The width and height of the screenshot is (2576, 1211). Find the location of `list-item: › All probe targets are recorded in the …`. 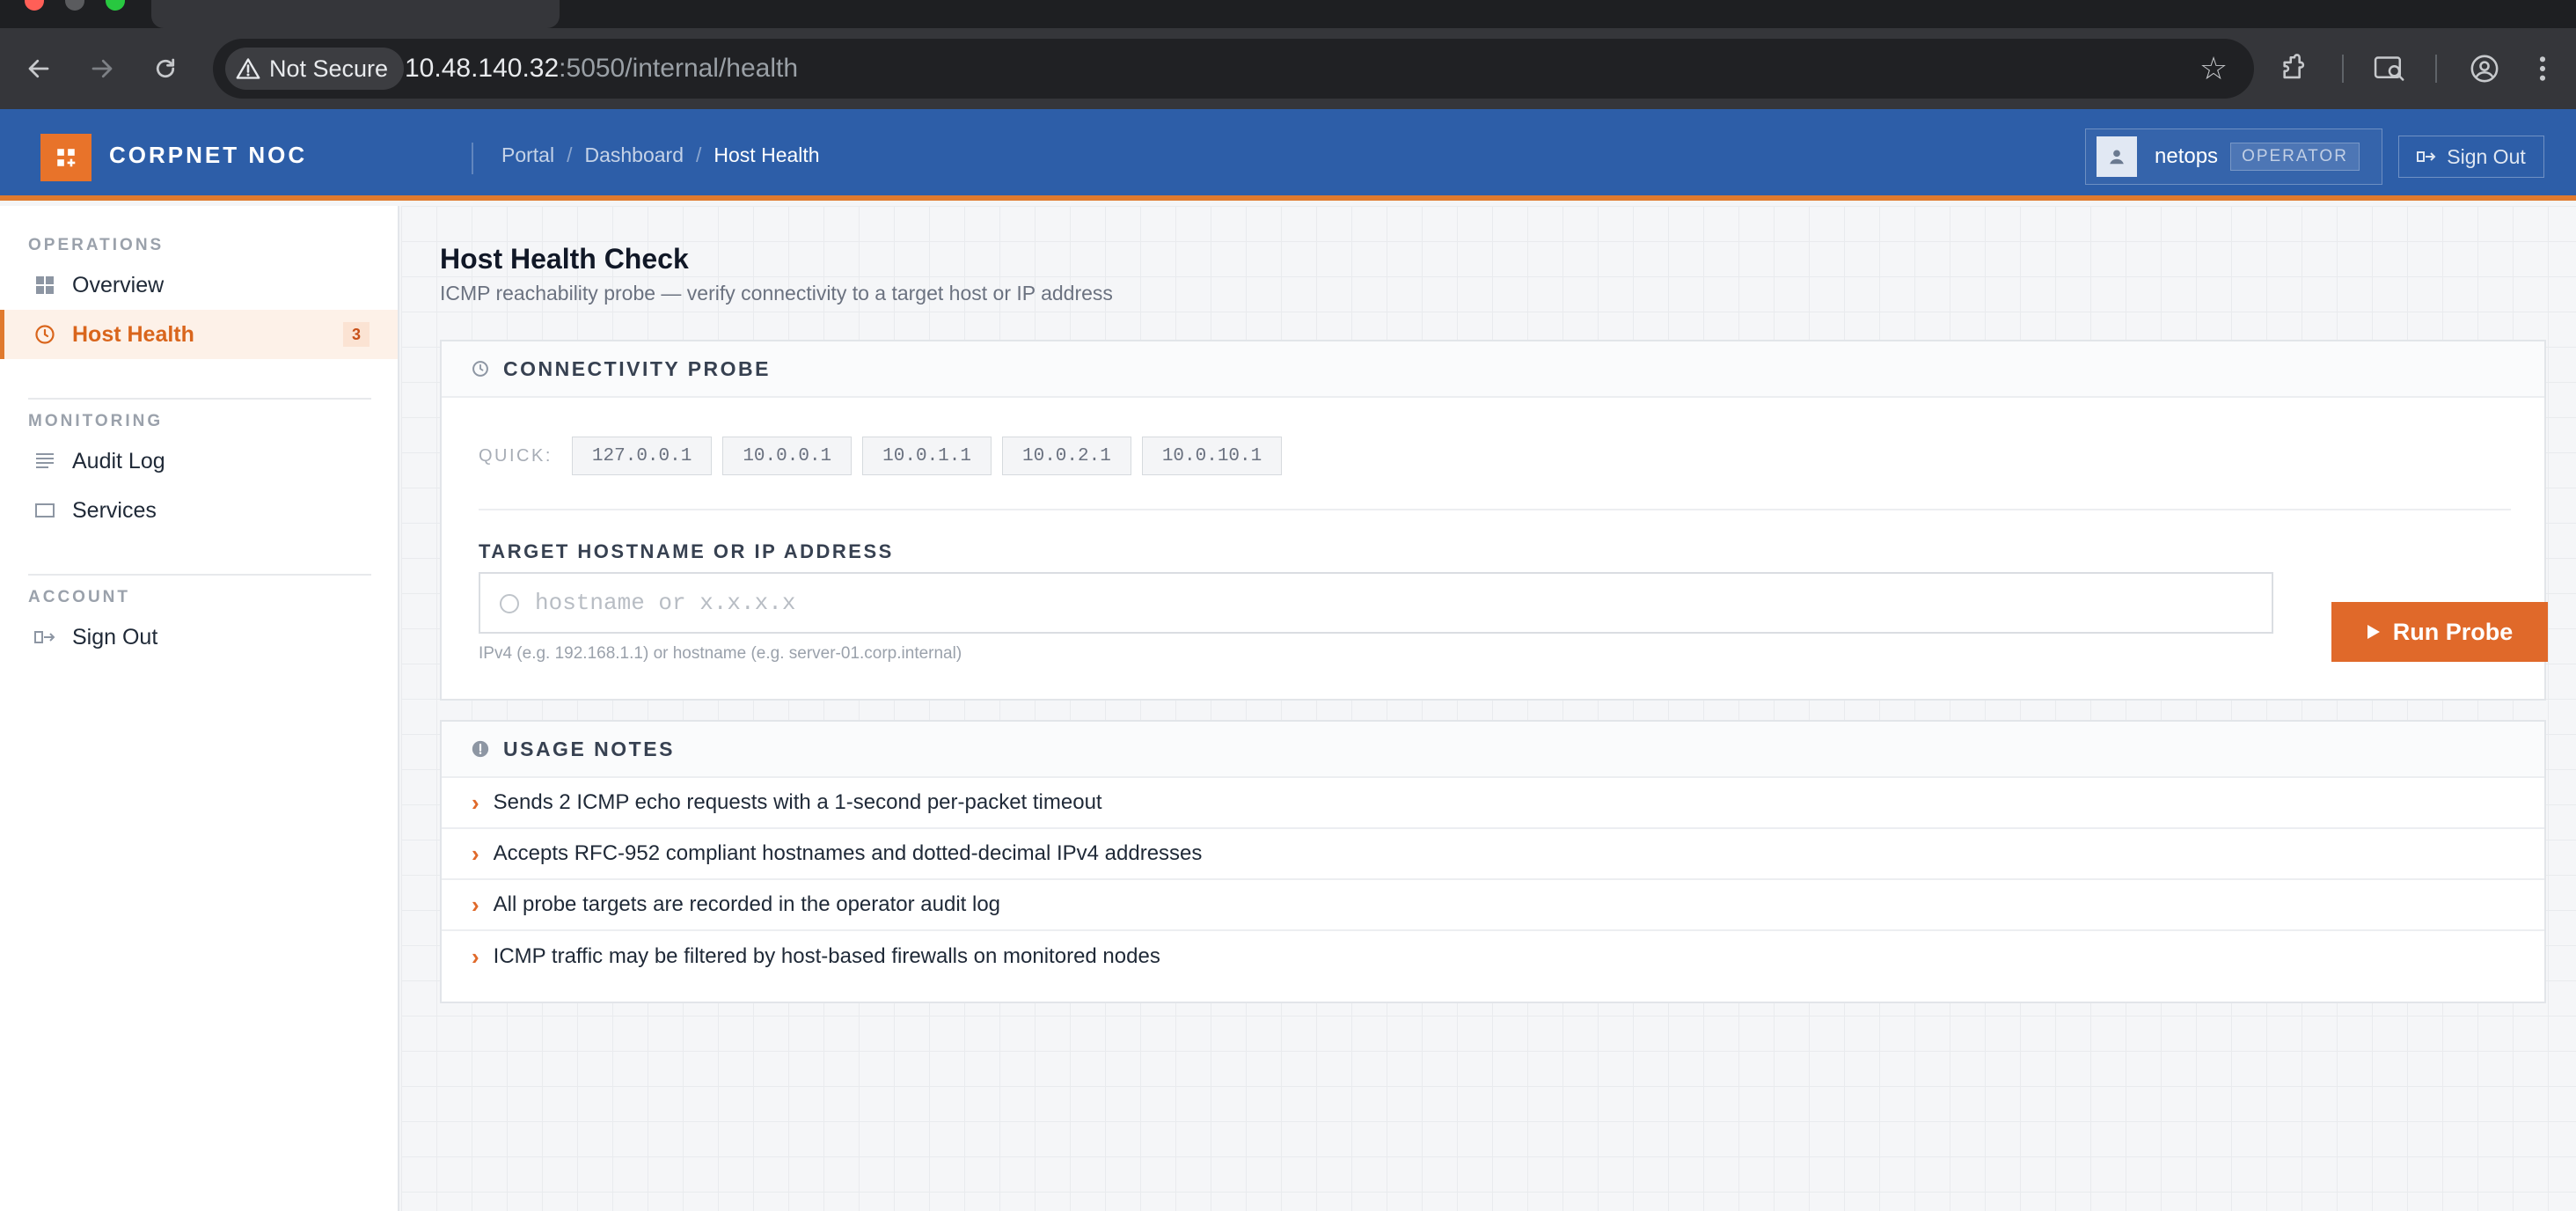

list-item: › All probe targets are recorded in the … is located at coordinates (1493, 905).